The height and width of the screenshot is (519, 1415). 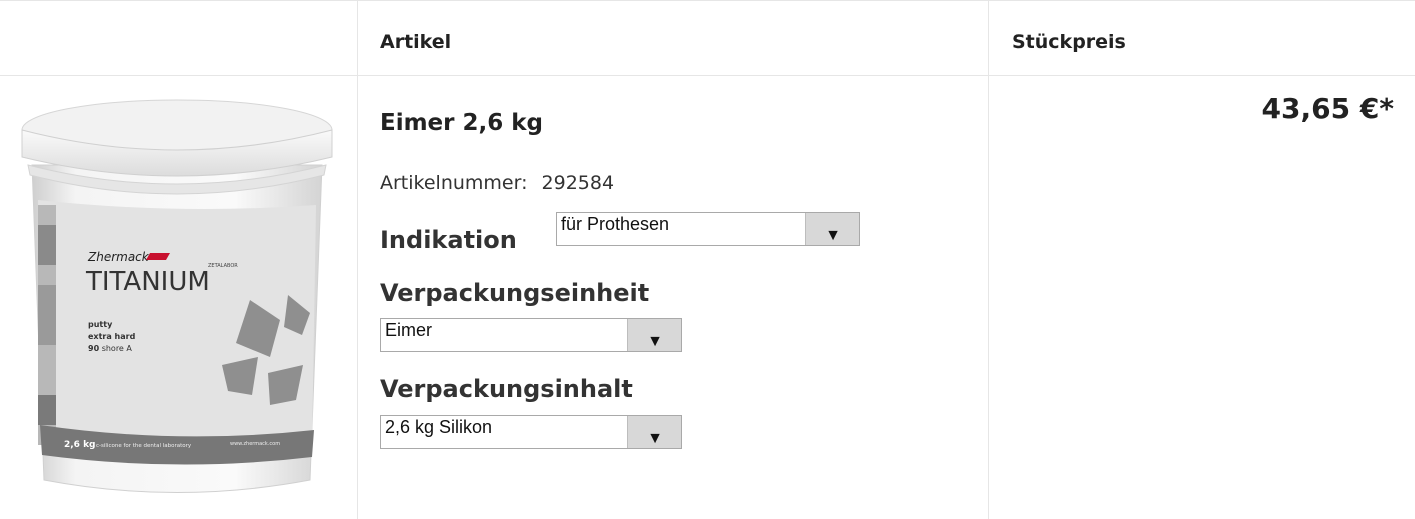 What do you see at coordinates (223, 266) in the screenshot?
I see `image-subbrand: ZETALABOR` at bounding box center [223, 266].